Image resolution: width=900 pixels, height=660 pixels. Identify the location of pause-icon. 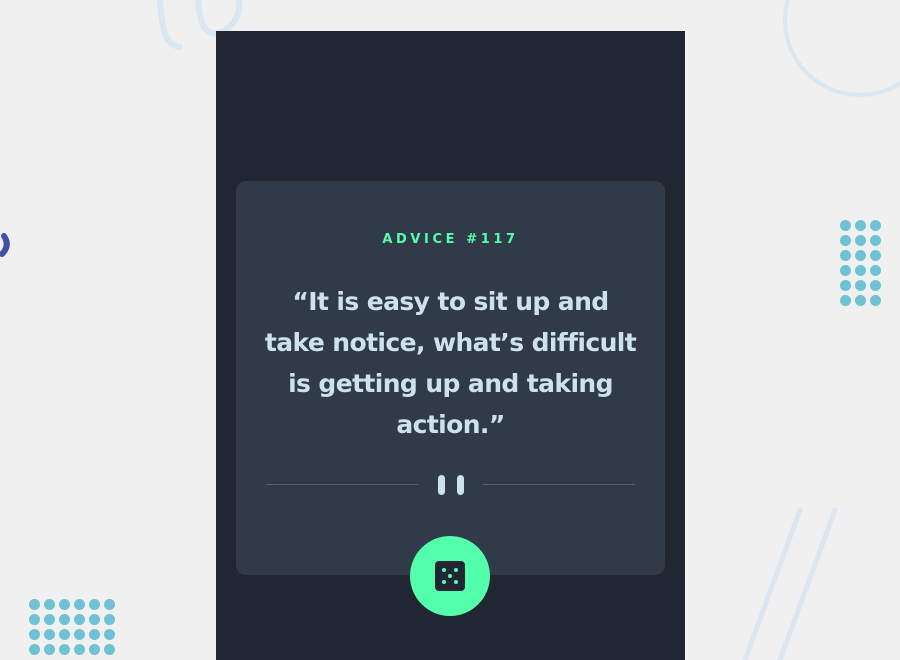
(451, 485).